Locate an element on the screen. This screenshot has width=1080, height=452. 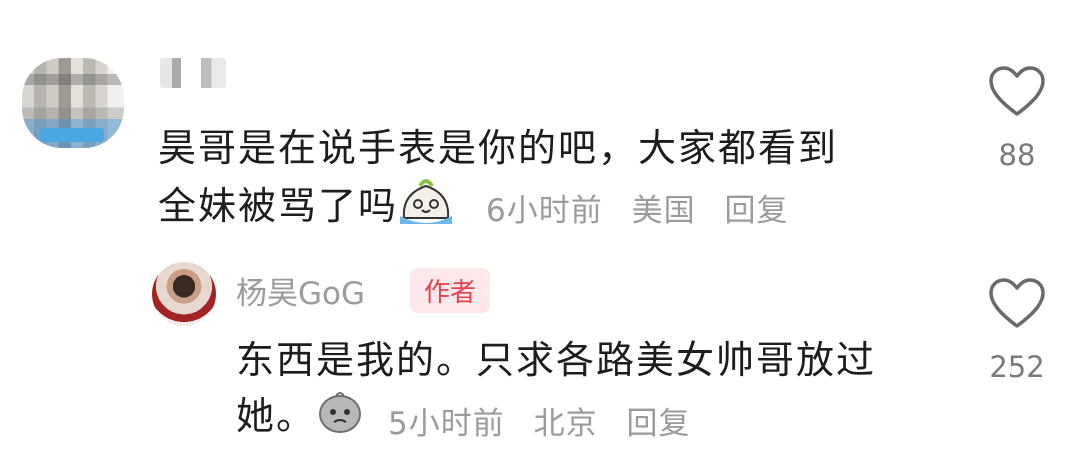
crying-face-emoji is located at coordinates (426, 208).